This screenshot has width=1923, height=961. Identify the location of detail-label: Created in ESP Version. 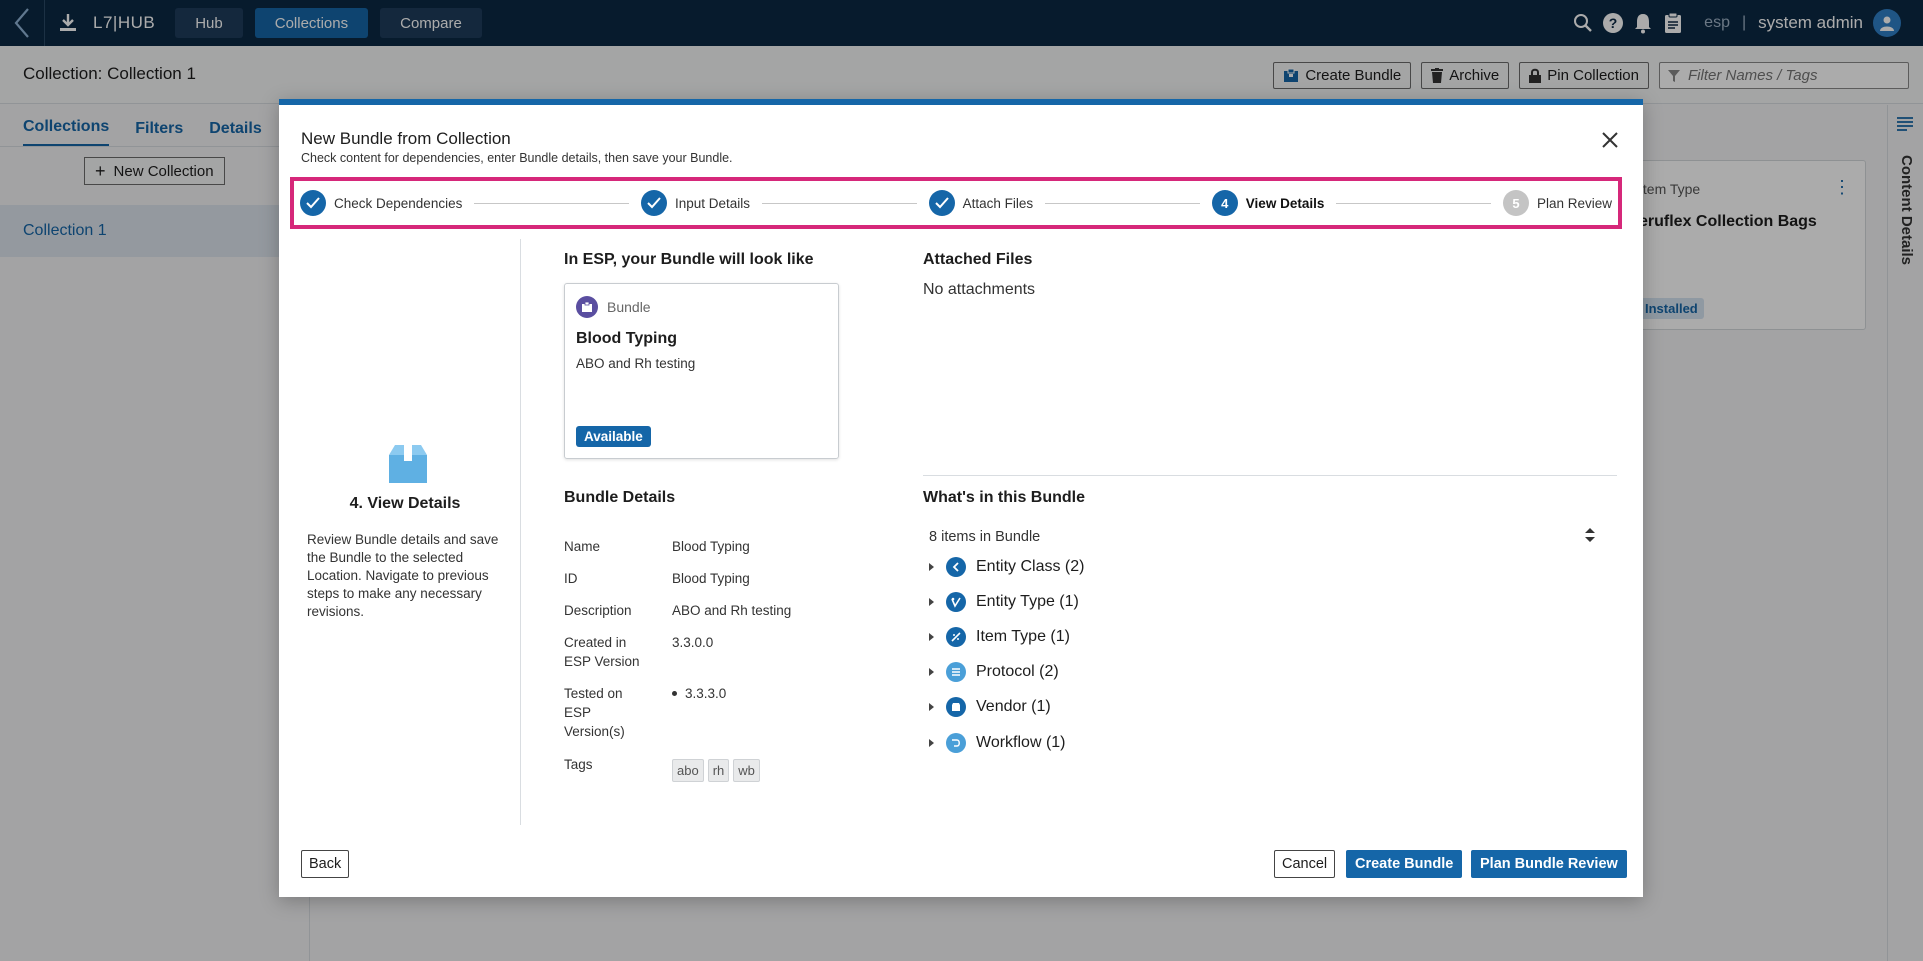
(602, 652).